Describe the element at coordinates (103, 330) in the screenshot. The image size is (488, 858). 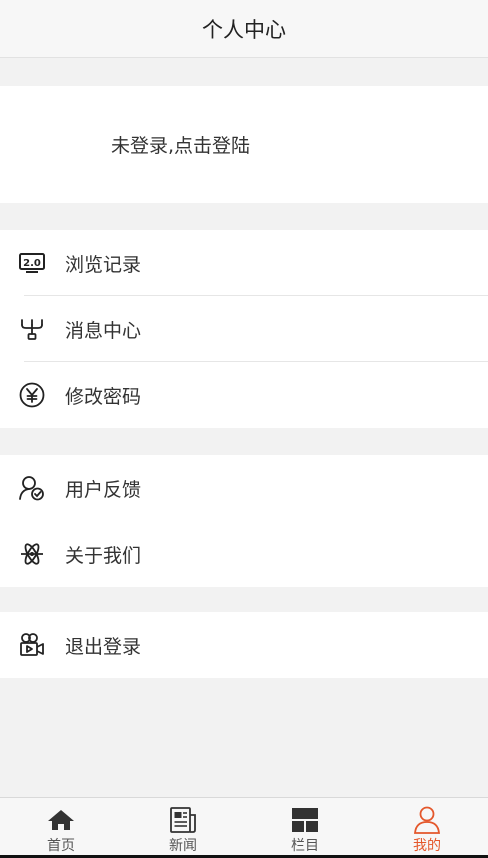
I see `menu-item-label: 消息中心` at that location.